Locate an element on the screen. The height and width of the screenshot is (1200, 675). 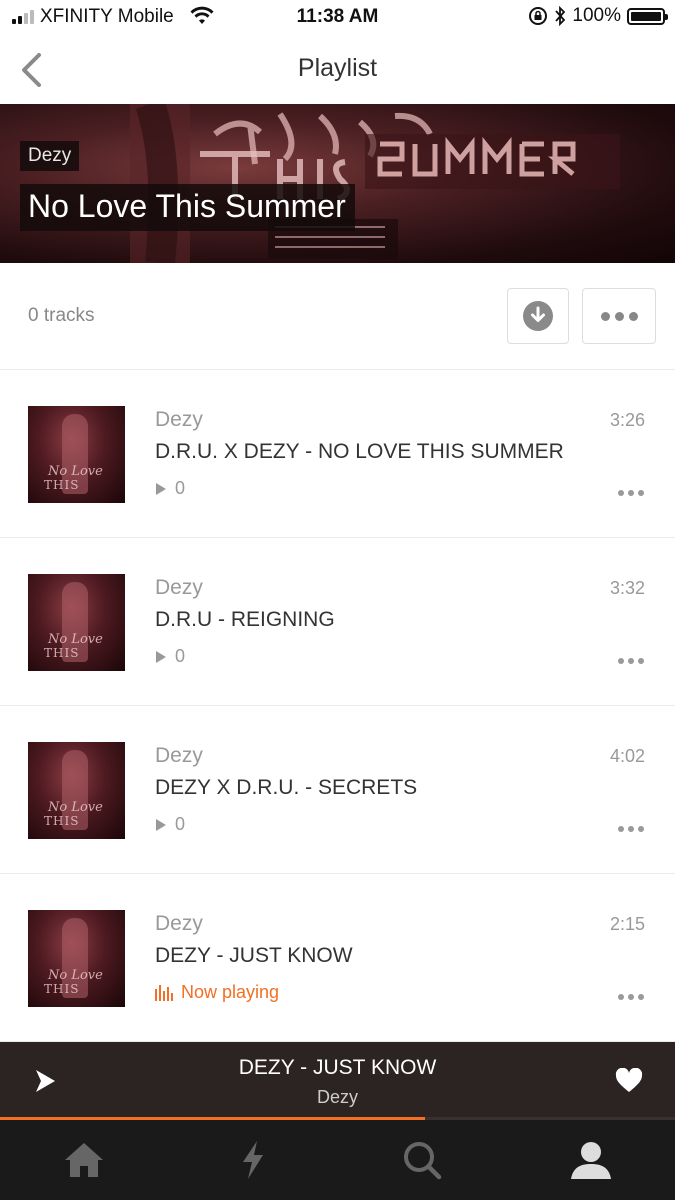
battery-icon is located at coordinates (647, 16).